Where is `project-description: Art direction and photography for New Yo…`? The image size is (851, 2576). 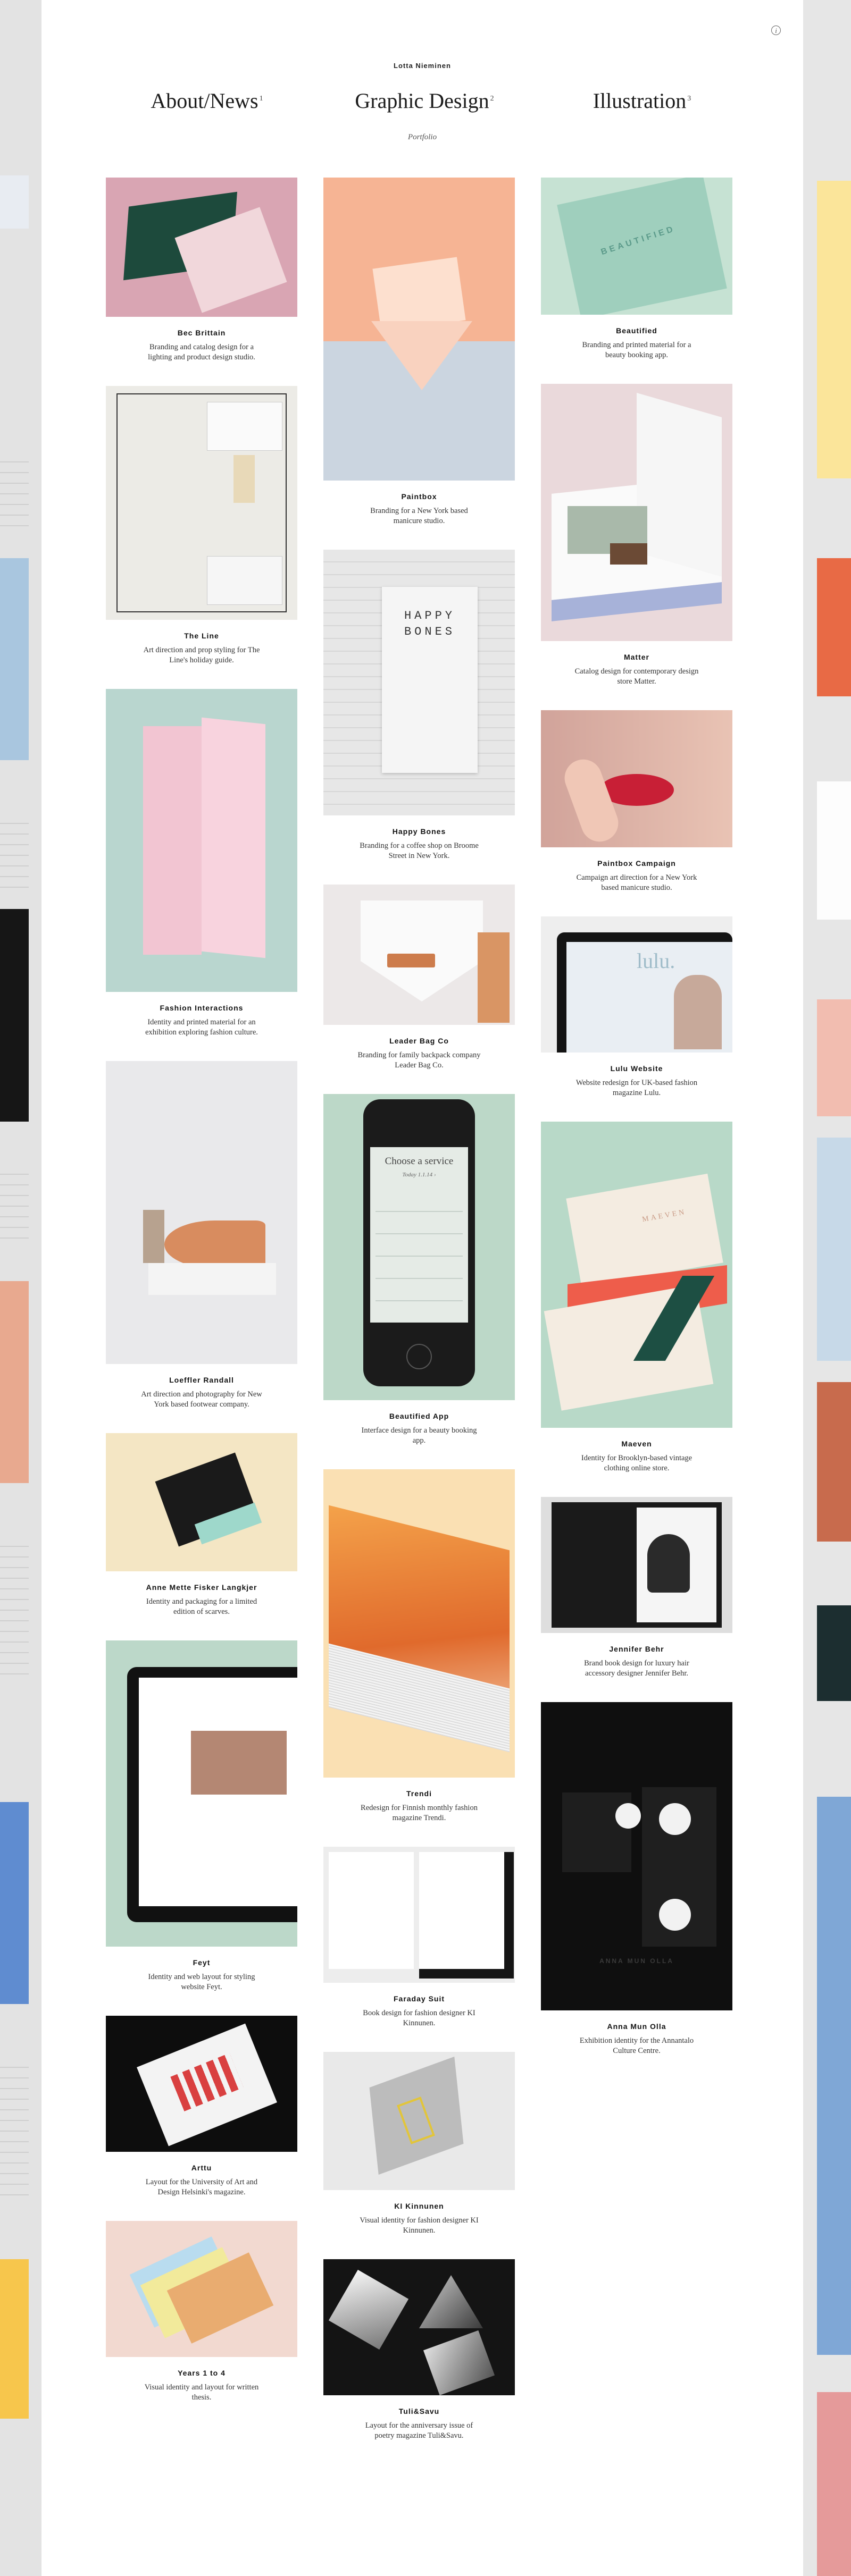 project-description: Art direction and photography for New Yo… is located at coordinates (201, 1399).